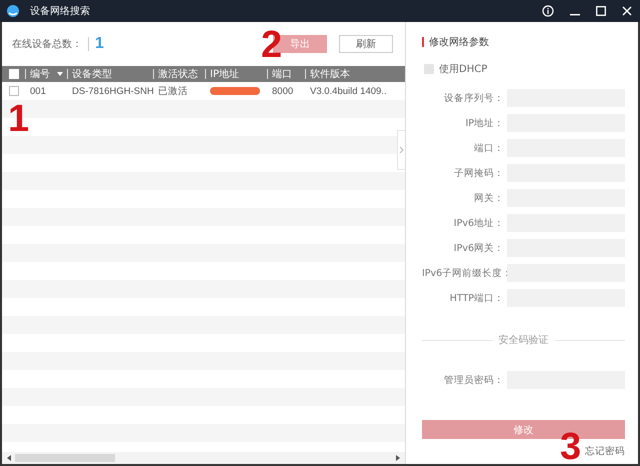 The height and width of the screenshot is (466, 640). I want to click on horizontal-scrollbar, so click(203, 458).